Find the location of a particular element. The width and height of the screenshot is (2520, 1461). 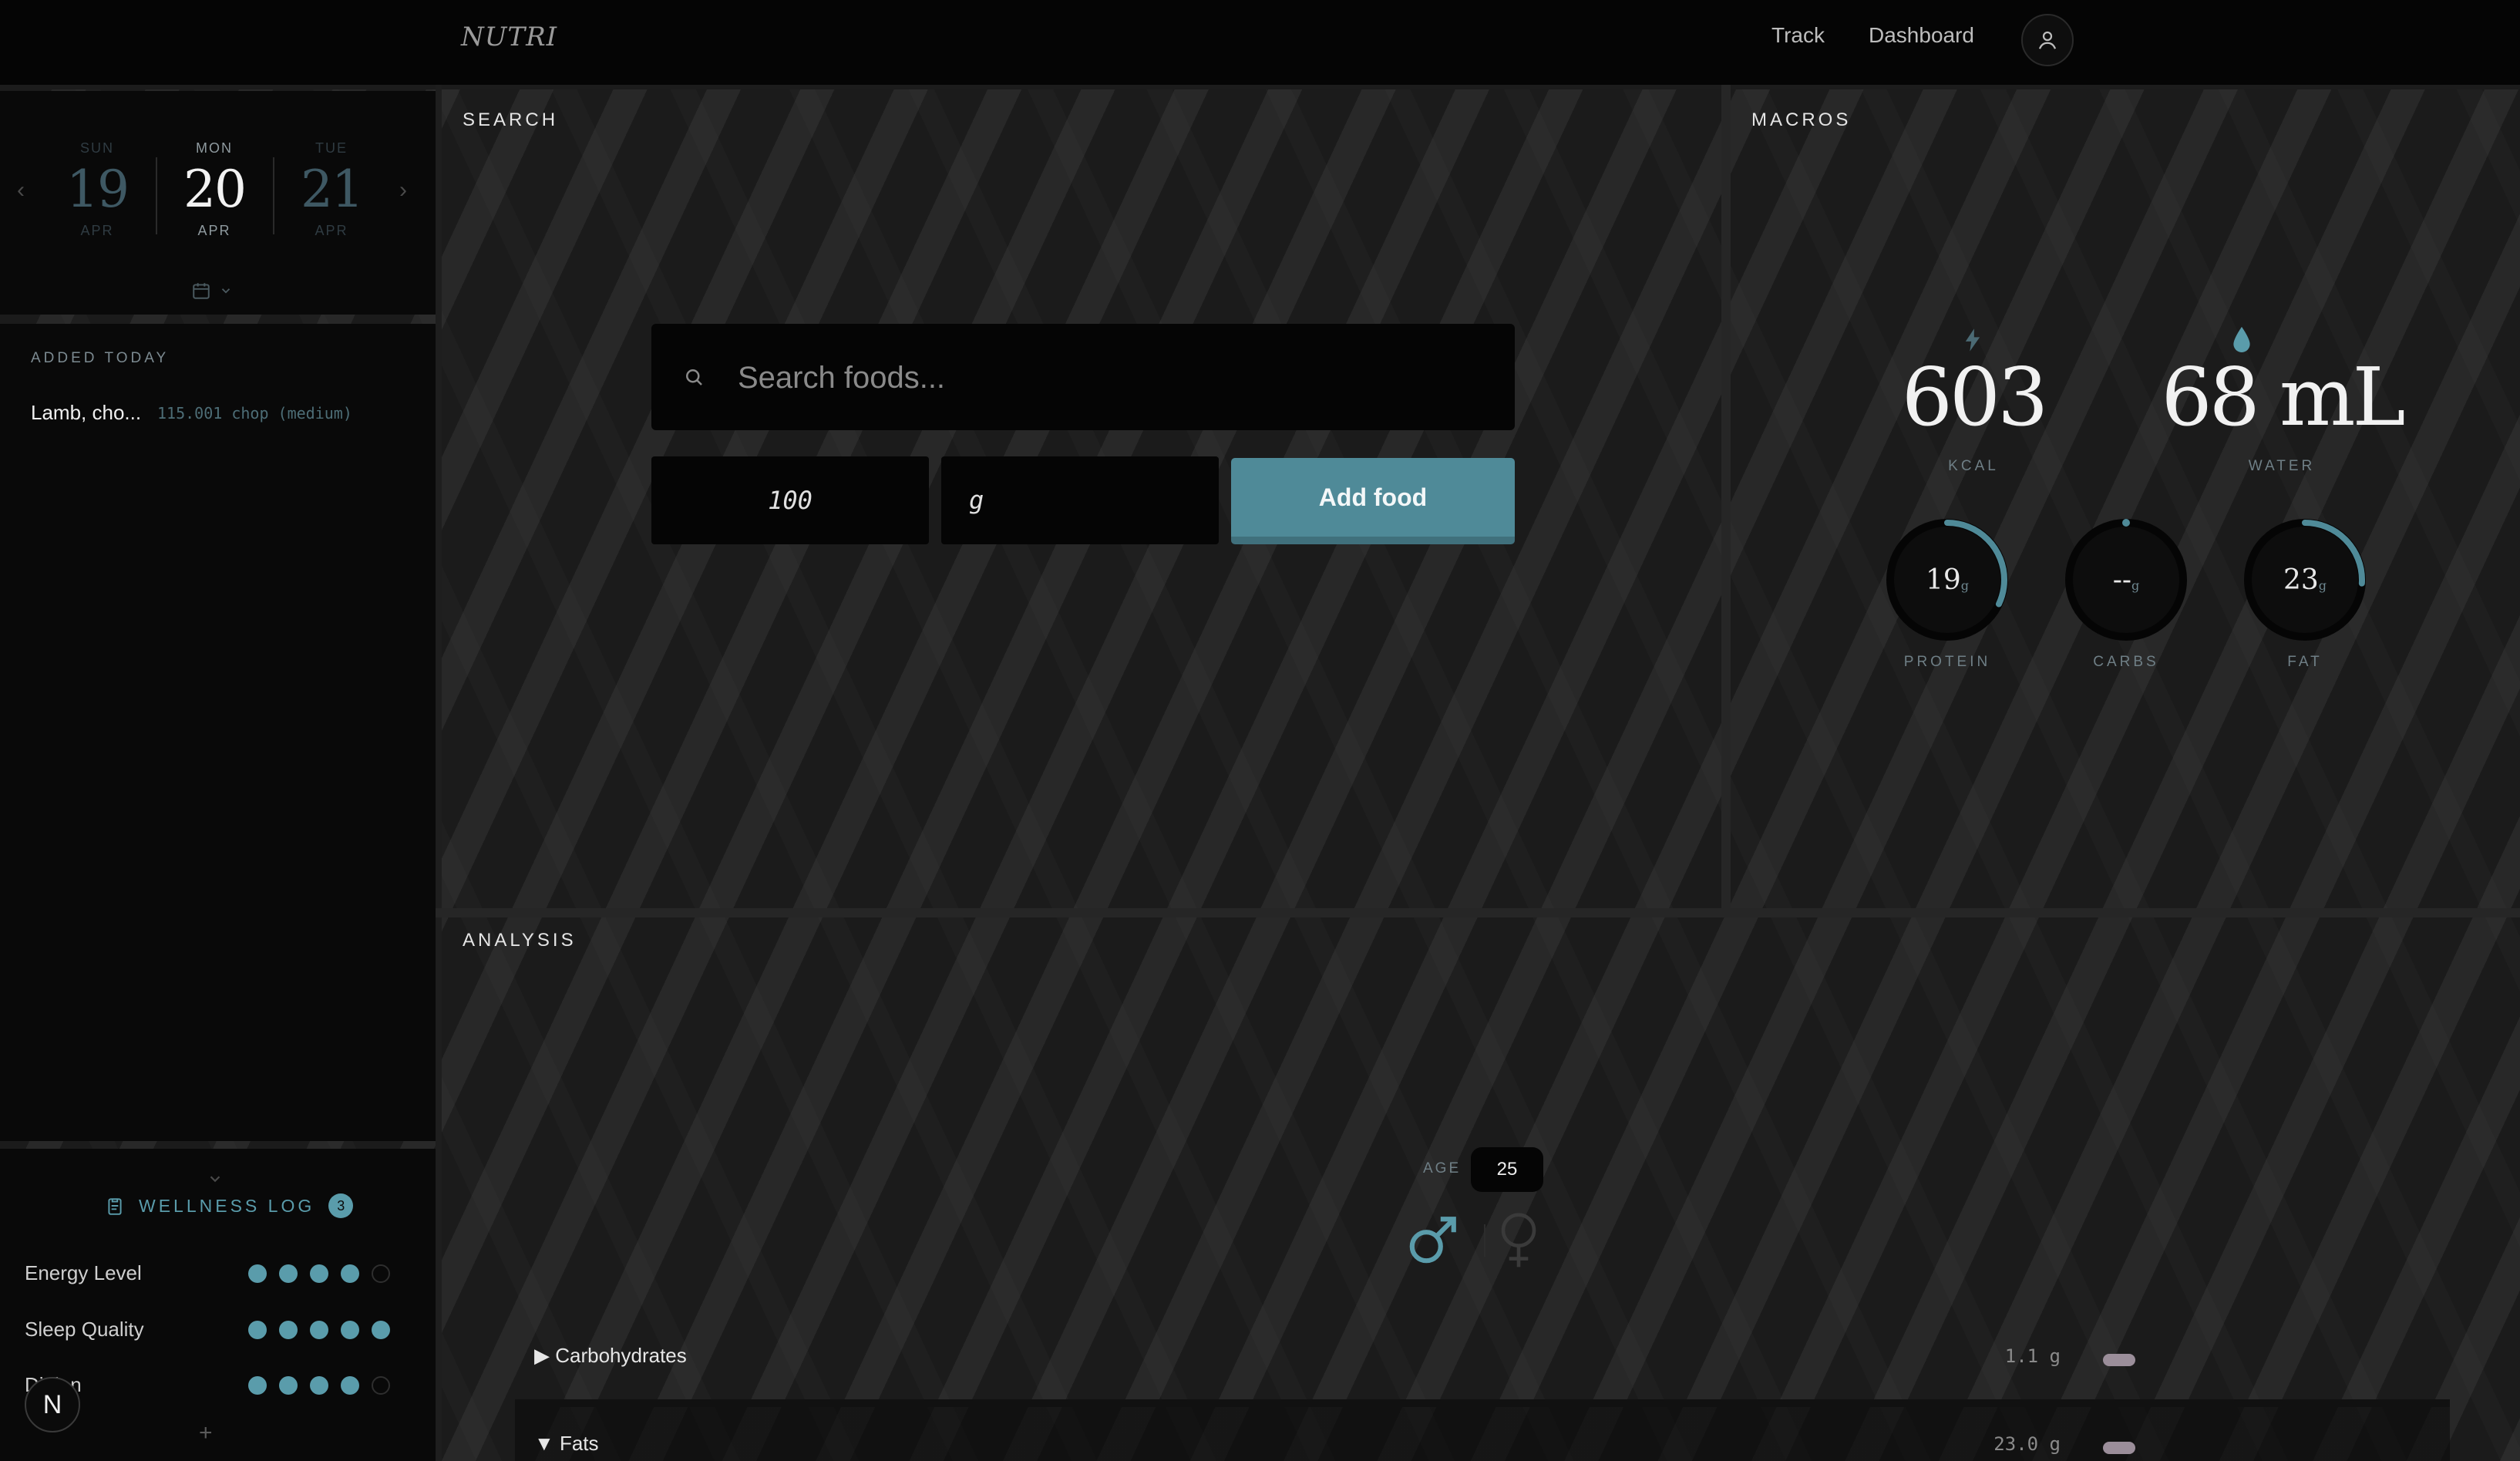

gender-divider is located at coordinates (1485, 1240).